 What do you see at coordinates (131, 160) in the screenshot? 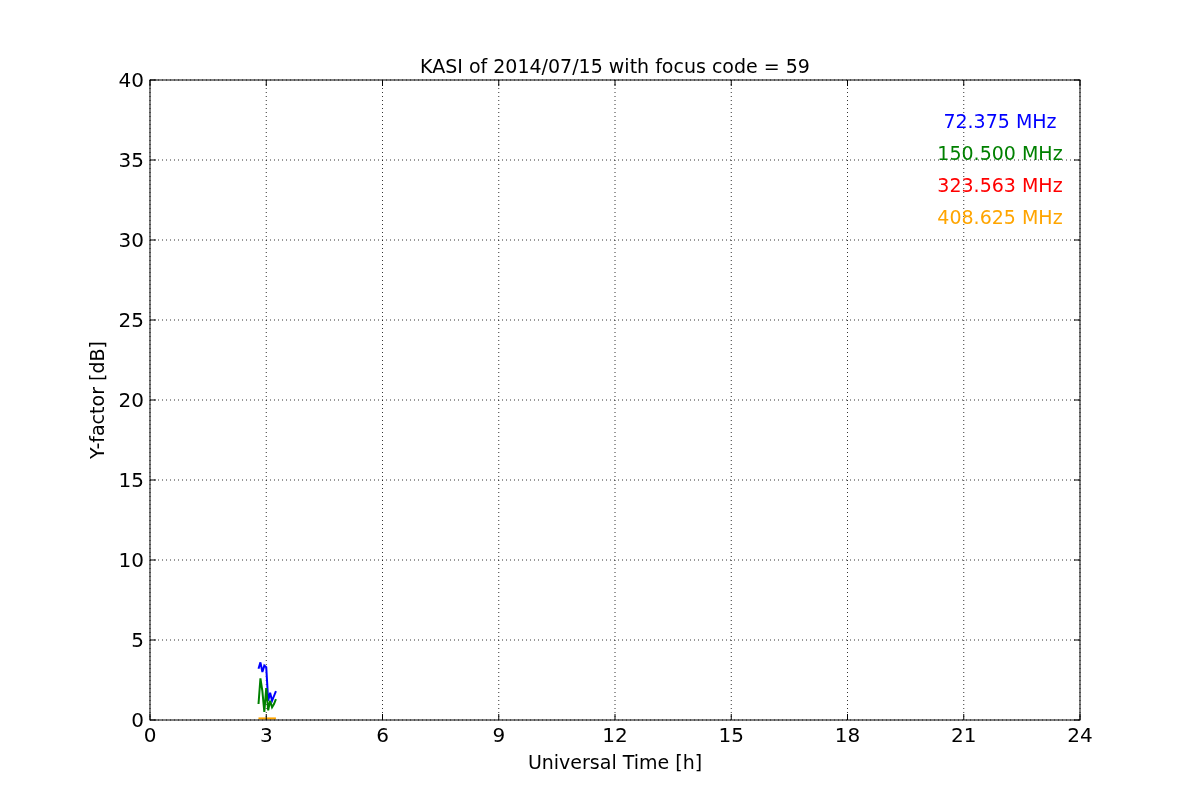
I see `y-tick-label: 35` at bounding box center [131, 160].